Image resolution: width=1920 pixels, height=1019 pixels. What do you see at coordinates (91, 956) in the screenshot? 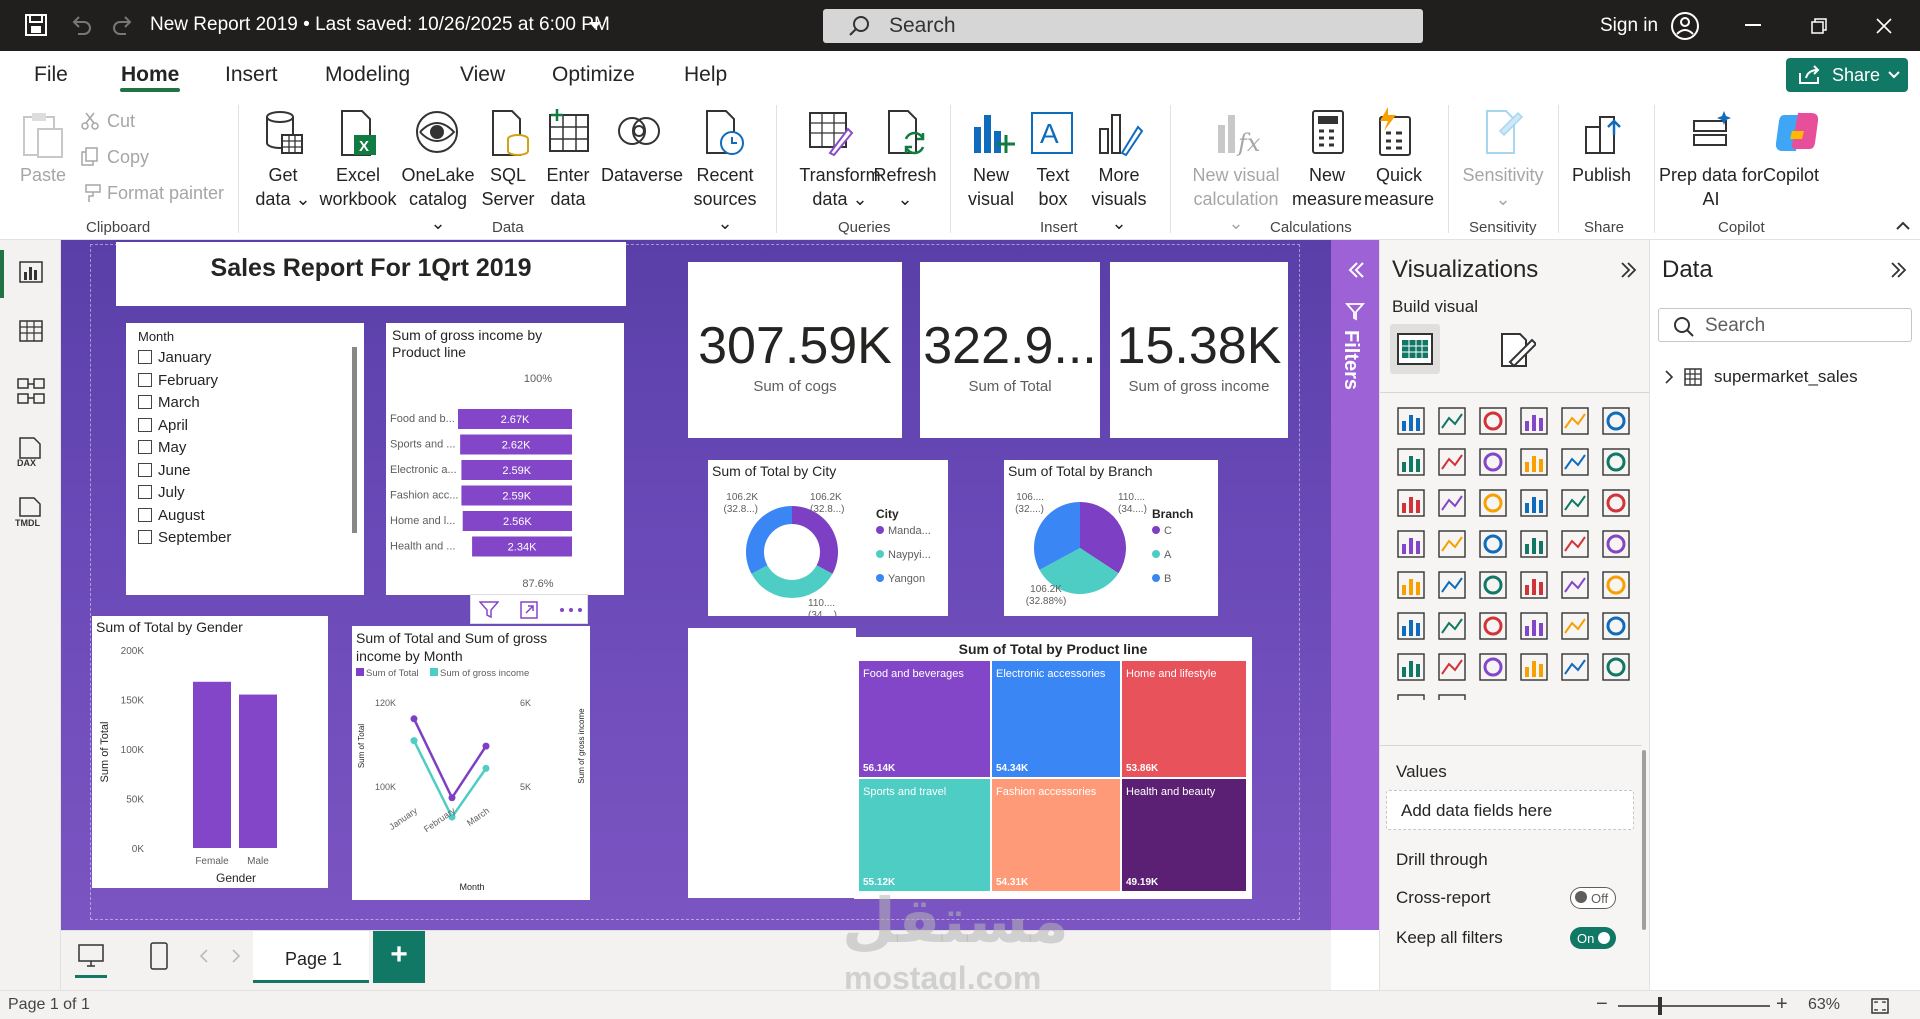
I see `desktop-layout-icon` at bounding box center [91, 956].